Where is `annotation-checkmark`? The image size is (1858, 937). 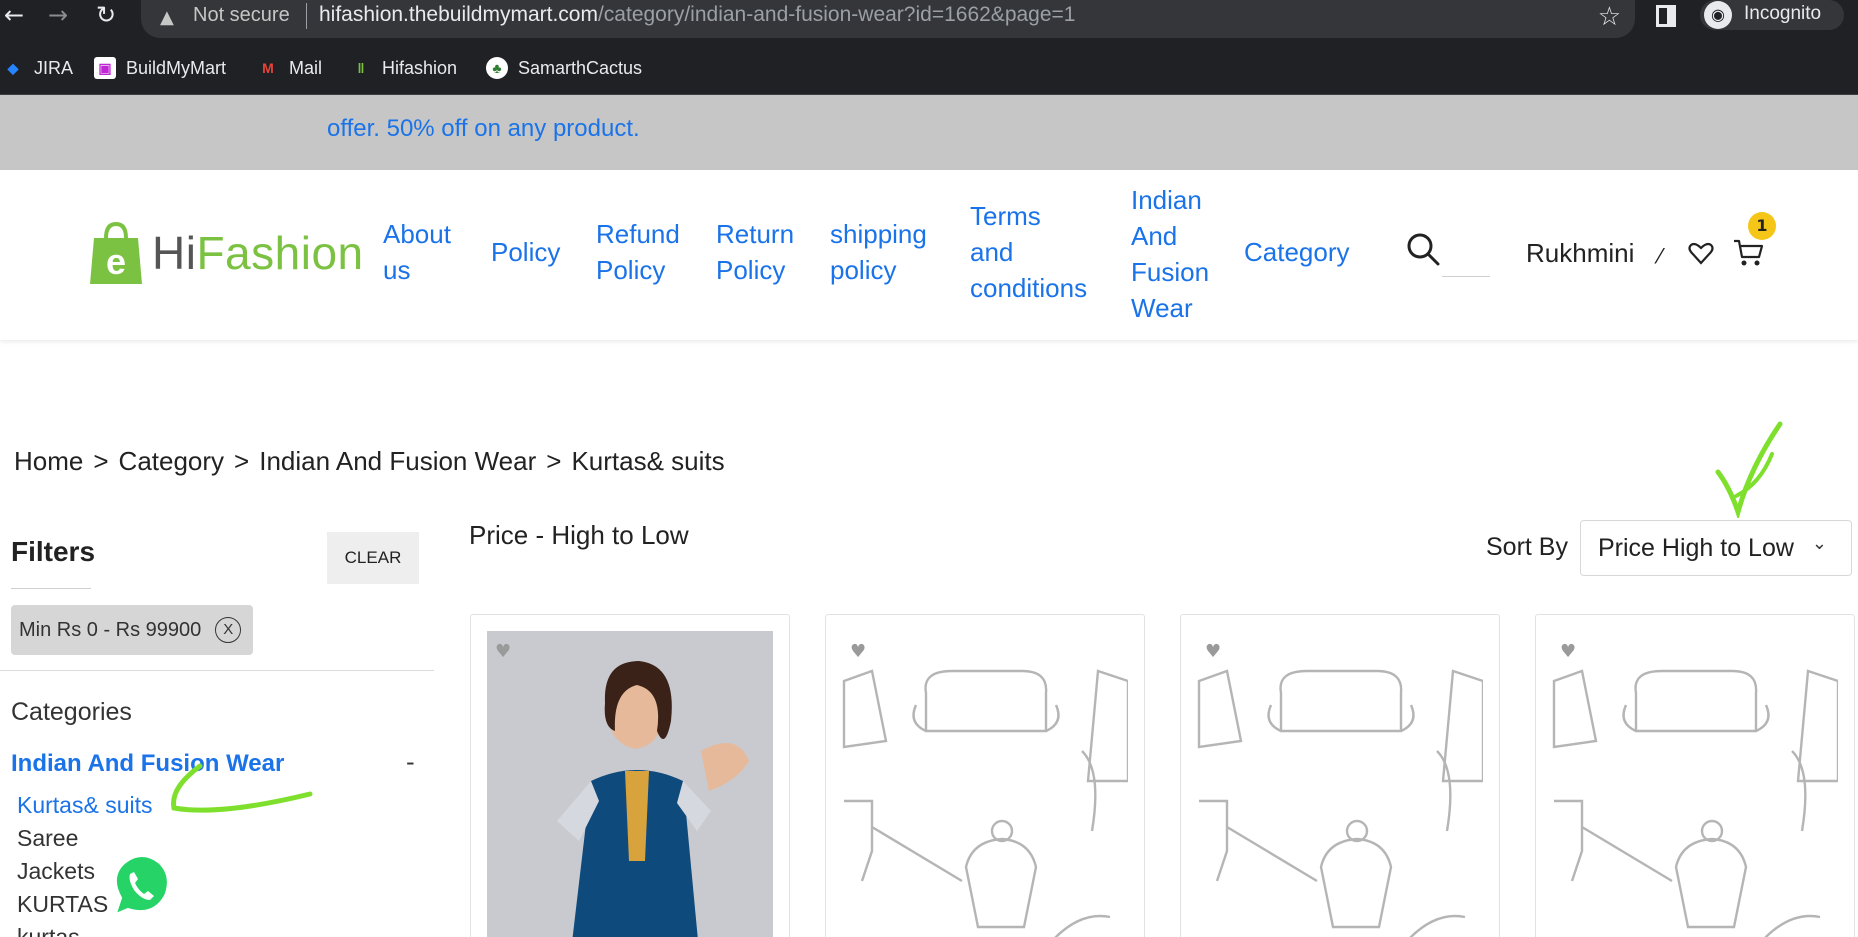
annotation-checkmark is located at coordinates (1749, 469).